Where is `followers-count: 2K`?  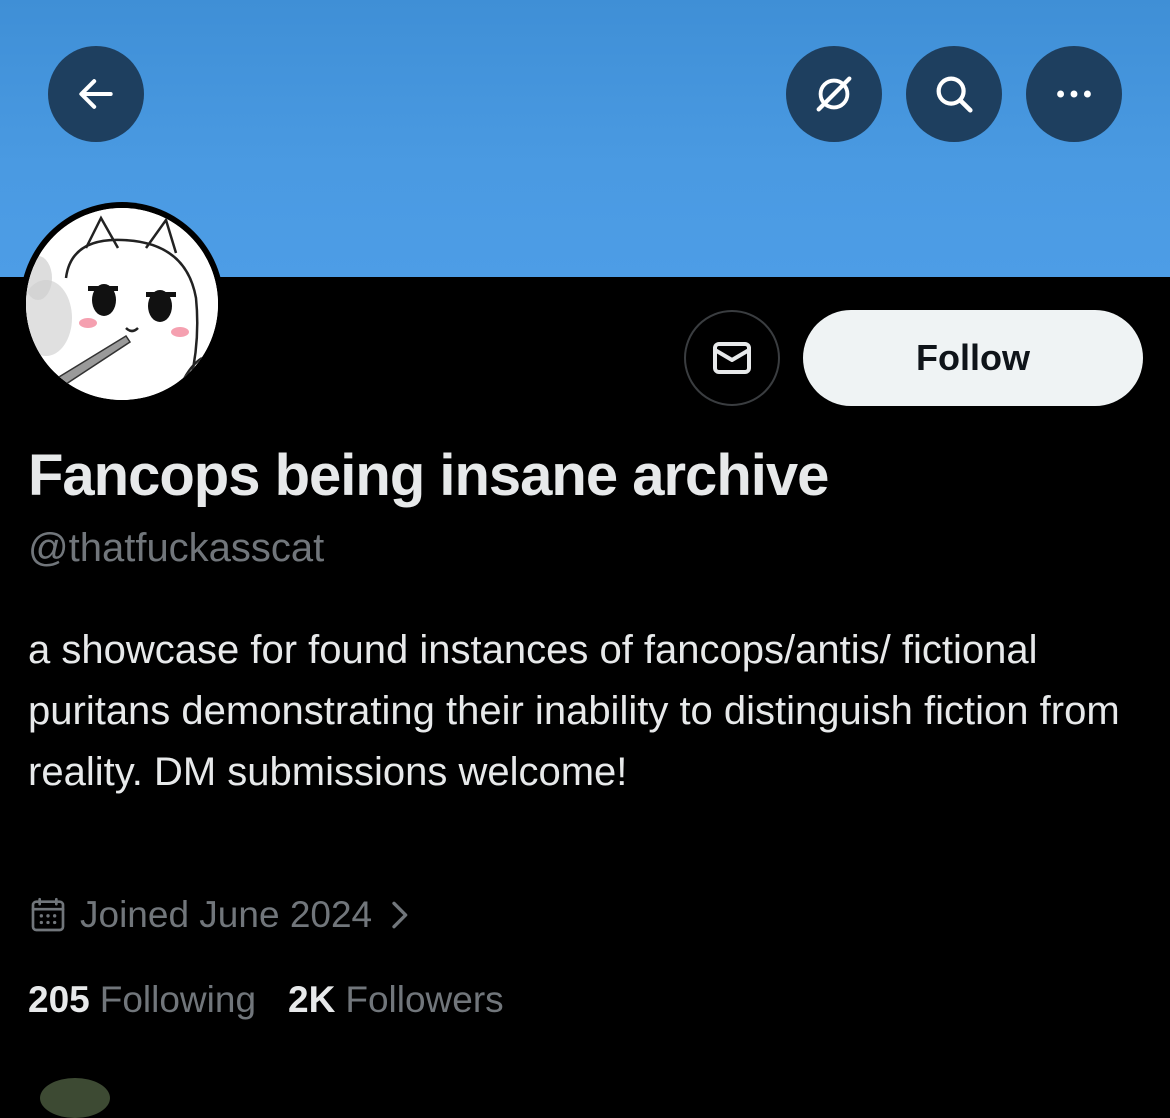
followers-count: 2K is located at coordinates (312, 999).